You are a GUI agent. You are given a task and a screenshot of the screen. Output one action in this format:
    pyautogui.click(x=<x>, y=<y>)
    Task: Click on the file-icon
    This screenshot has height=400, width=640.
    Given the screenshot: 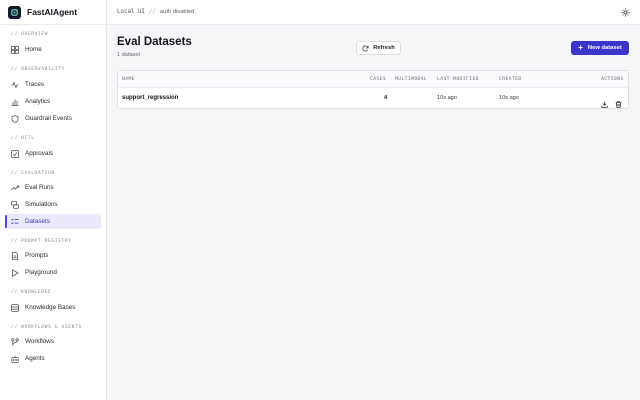 What is the action you would take?
    pyautogui.click(x=15, y=255)
    